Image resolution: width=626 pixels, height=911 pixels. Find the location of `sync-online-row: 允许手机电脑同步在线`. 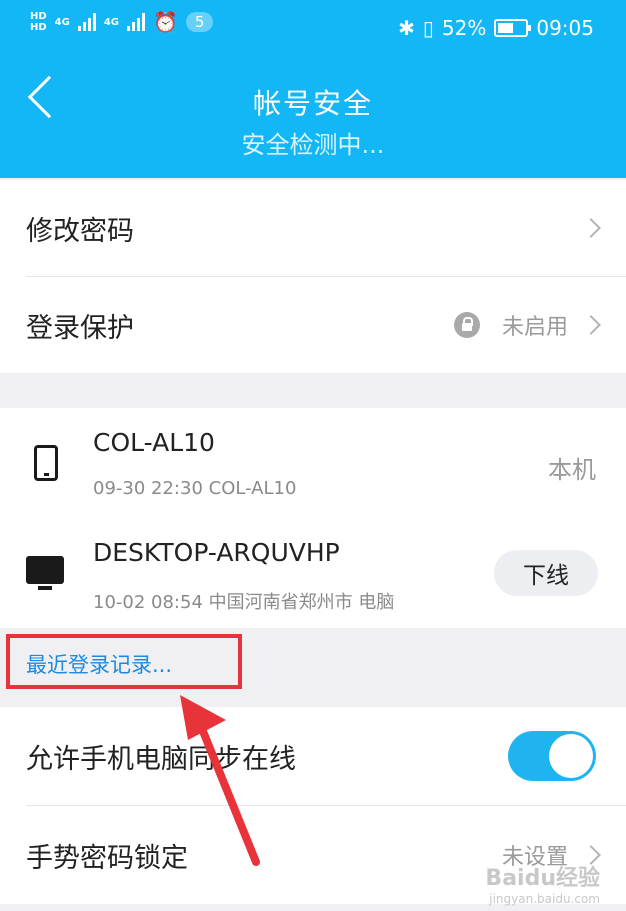

sync-online-row: 允许手机电脑同步在线 is located at coordinates (313, 756).